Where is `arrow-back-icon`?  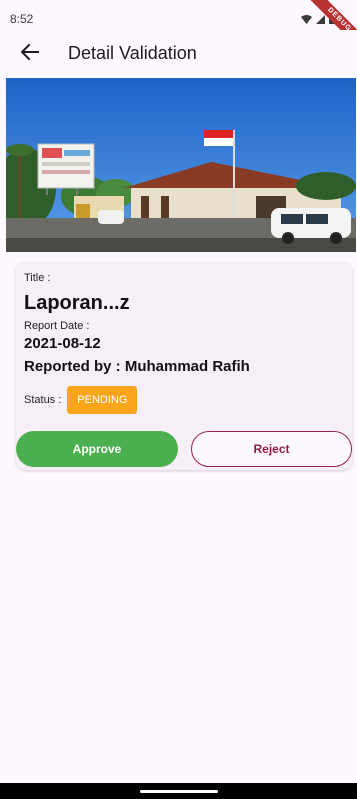
arrow-back-icon is located at coordinates (29, 54).